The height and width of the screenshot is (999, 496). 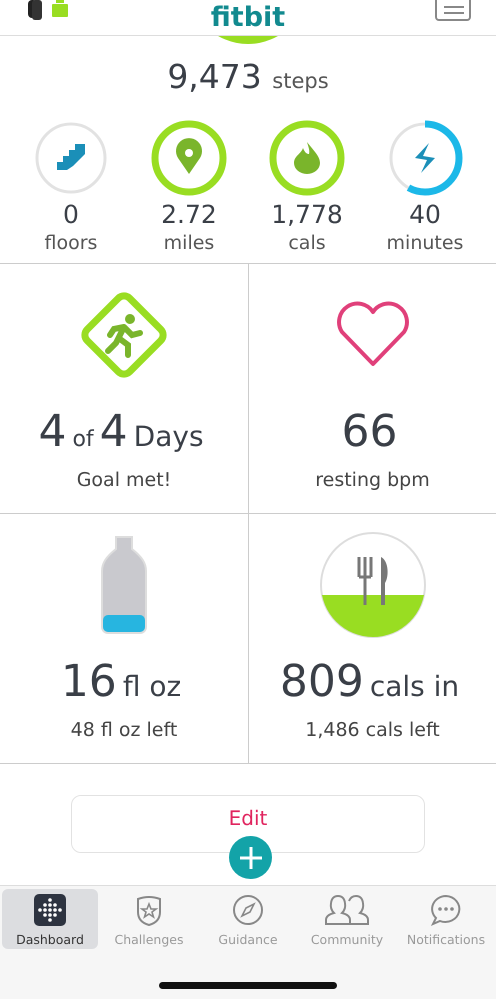 What do you see at coordinates (50, 910) in the screenshot?
I see `dots-logo-icon` at bounding box center [50, 910].